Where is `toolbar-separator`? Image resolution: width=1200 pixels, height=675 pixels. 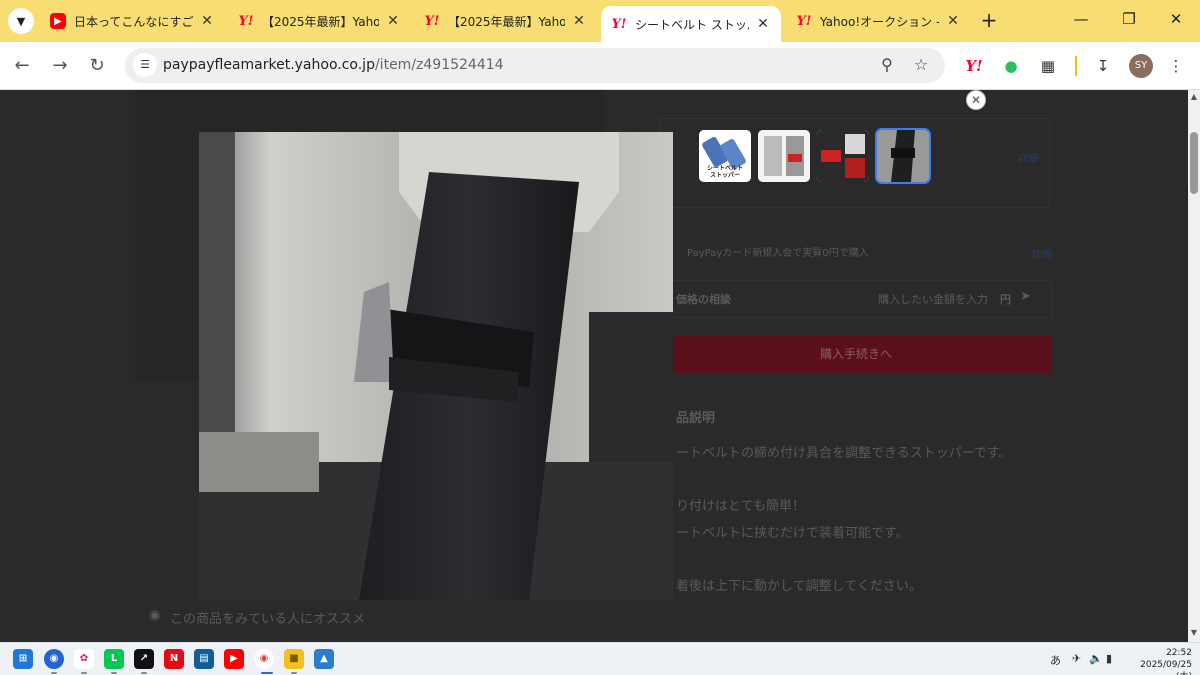 toolbar-separator is located at coordinates (1076, 66).